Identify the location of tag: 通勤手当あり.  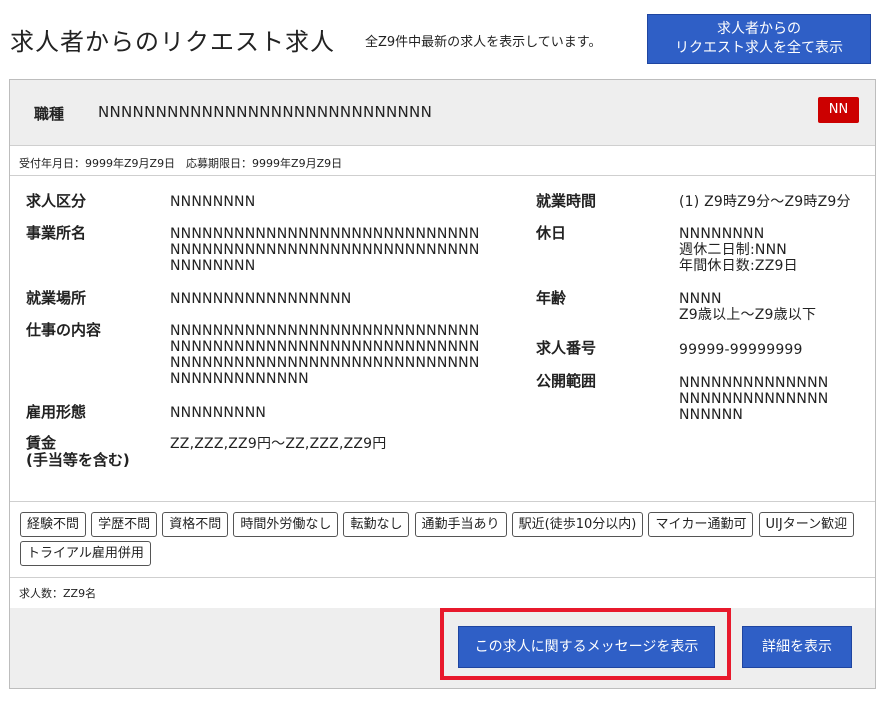
(460, 524).